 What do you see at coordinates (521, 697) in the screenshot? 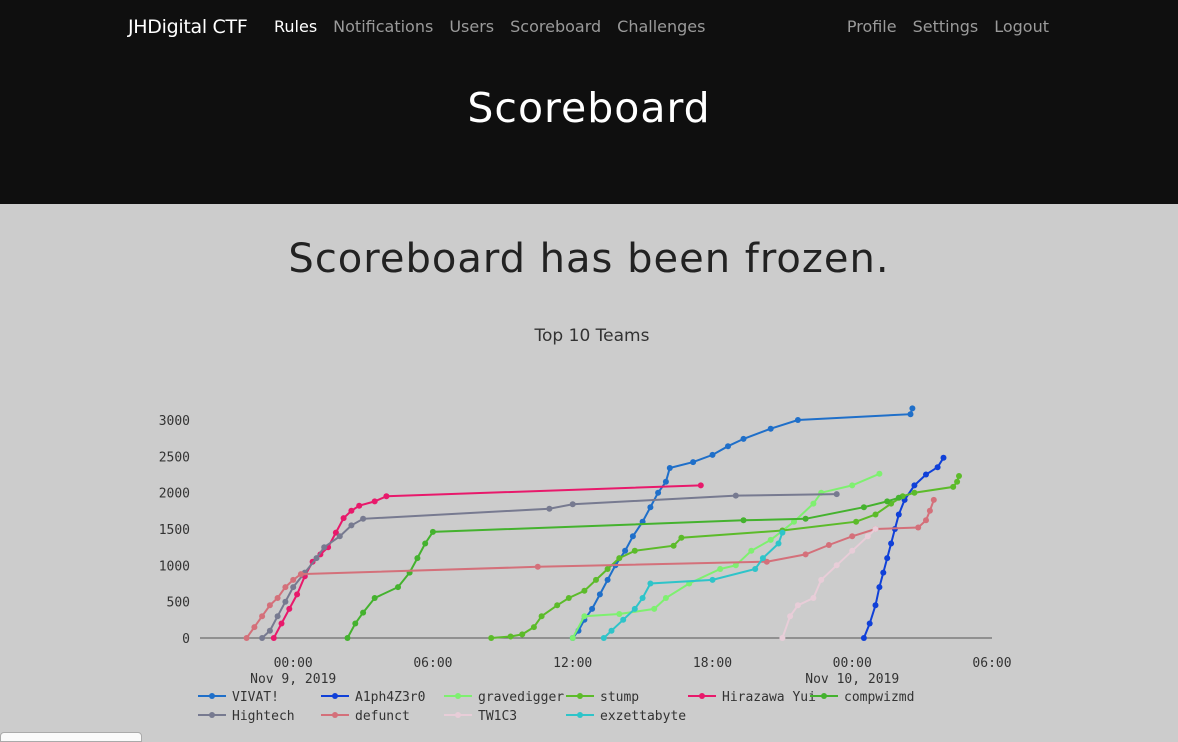
I see `legend-label: gravedigger` at bounding box center [521, 697].